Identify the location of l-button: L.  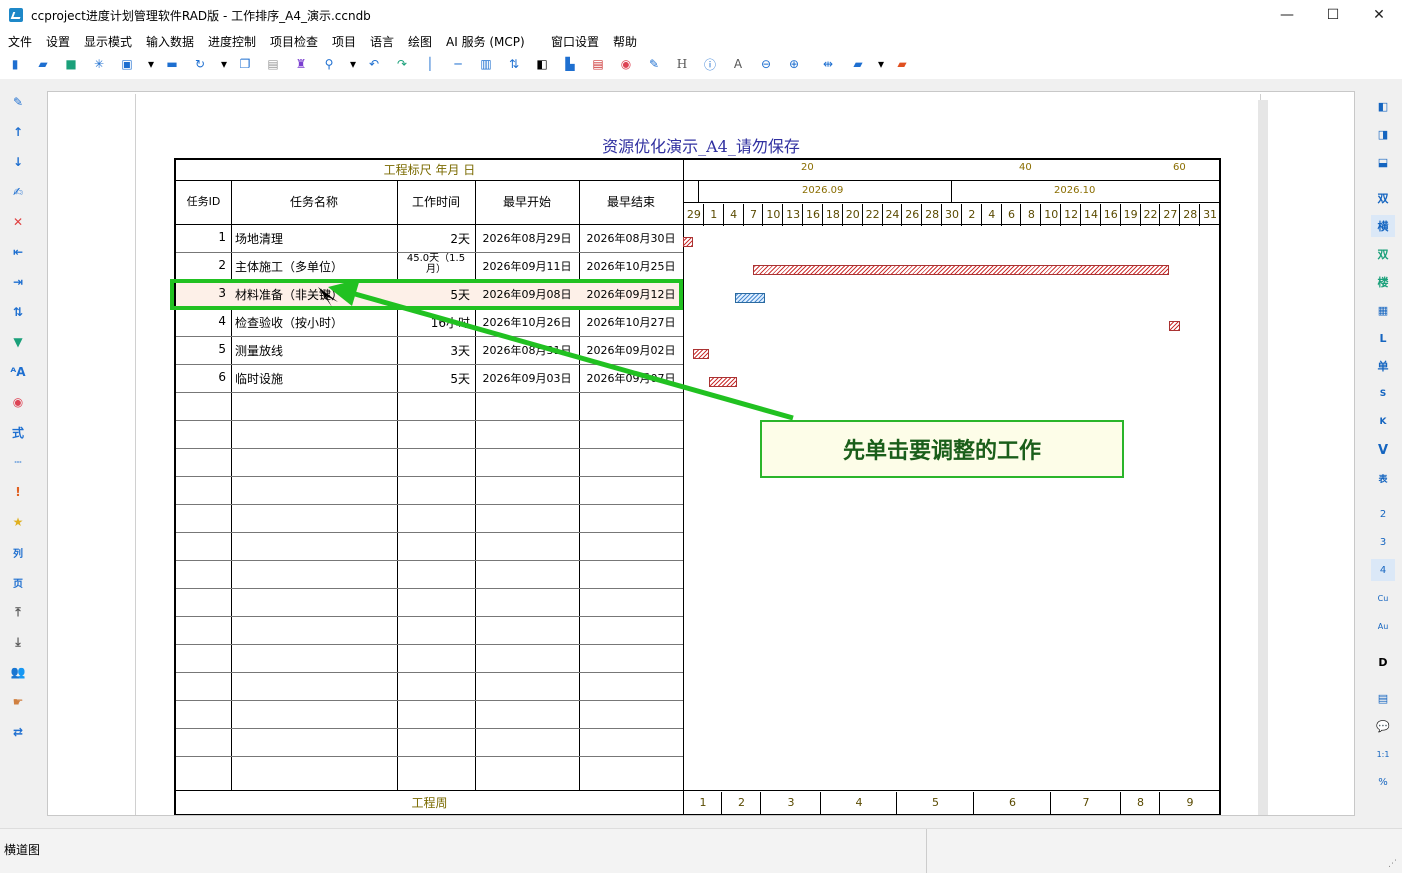
(1383, 338).